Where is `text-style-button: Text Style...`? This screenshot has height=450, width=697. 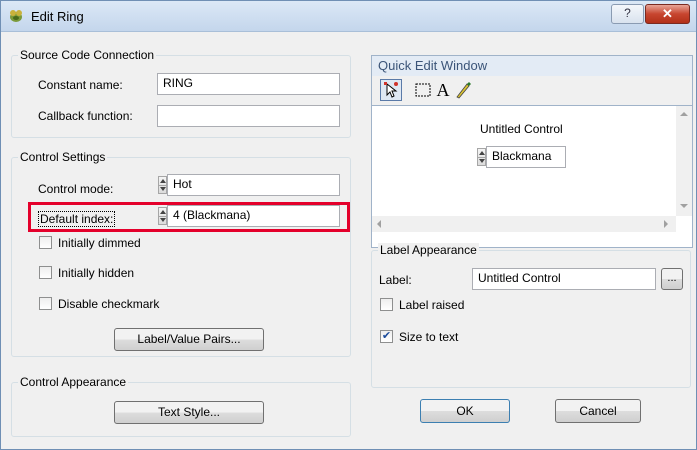 text-style-button: Text Style... is located at coordinates (189, 412).